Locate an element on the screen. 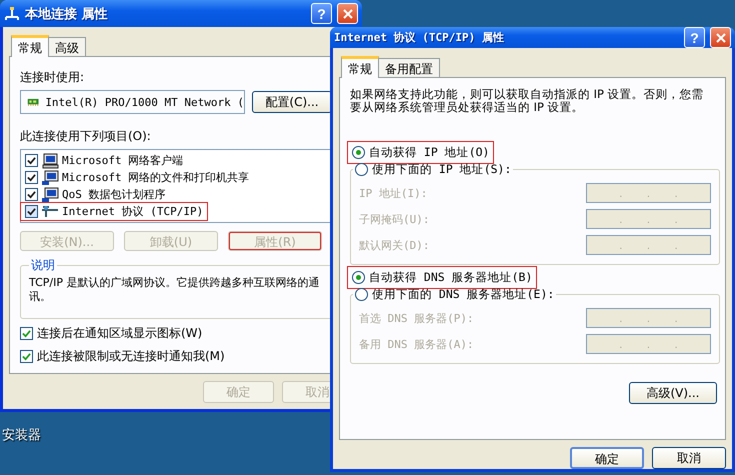 The width and height of the screenshot is (735, 475). radio-option: 自动获得 DNS 服务器地址(B) is located at coordinates (442, 277).